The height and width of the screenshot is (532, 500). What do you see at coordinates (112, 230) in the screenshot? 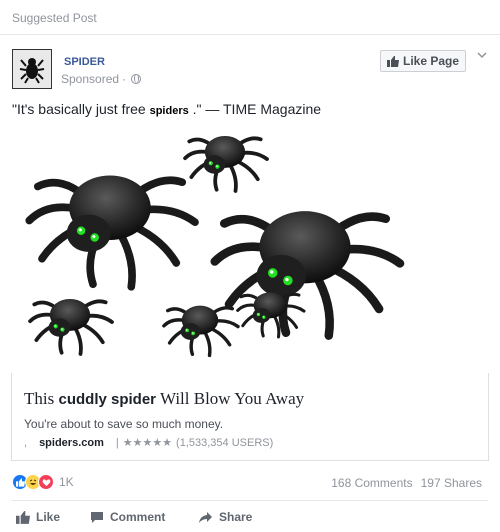
I see `spider-figure-large-left` at bounding box center [112, 230].